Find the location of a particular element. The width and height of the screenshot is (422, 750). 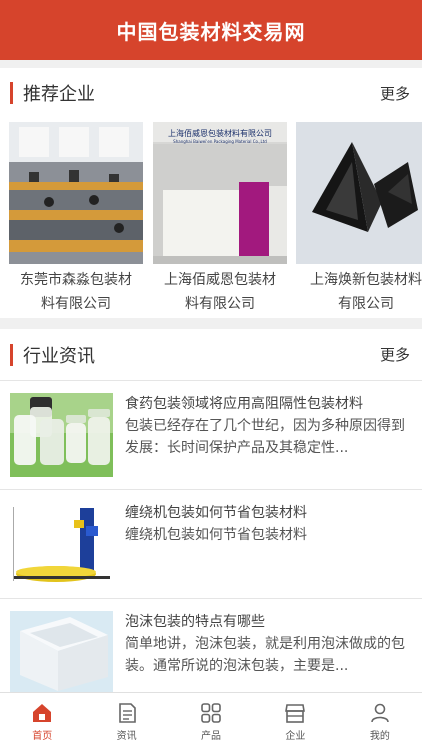

tab-products: 产品 is located at coordinates (211, 721).